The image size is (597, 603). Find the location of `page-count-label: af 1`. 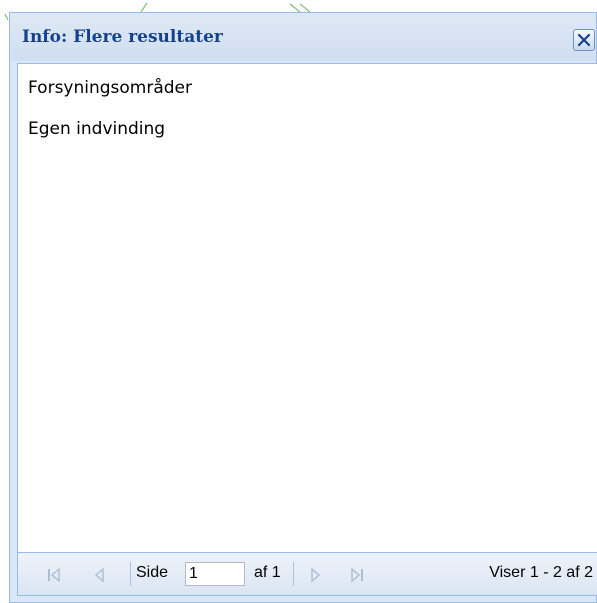

page-count-label: af 1 is located at coordinates (267, 572).